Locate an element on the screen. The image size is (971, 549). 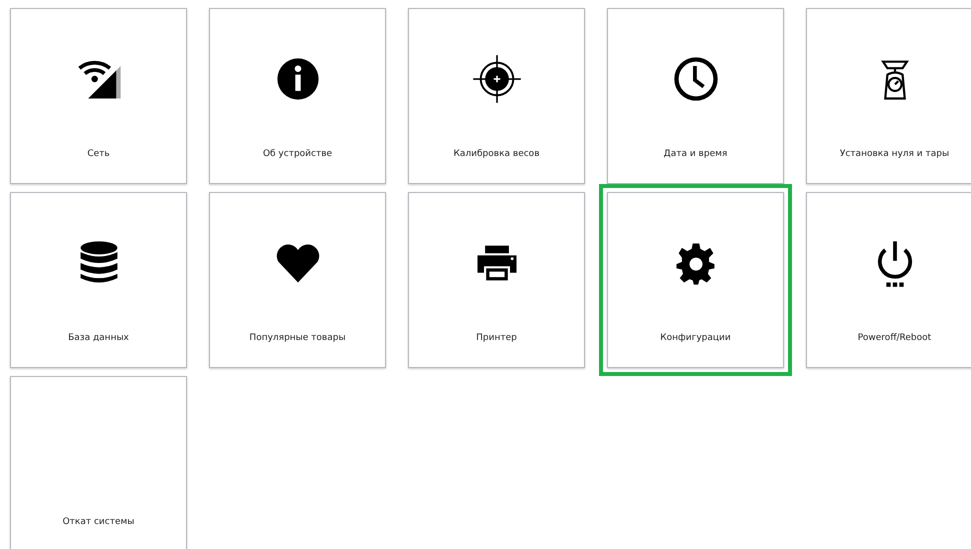
settings-tile: Откат системы is located at coordinates (98, 462).